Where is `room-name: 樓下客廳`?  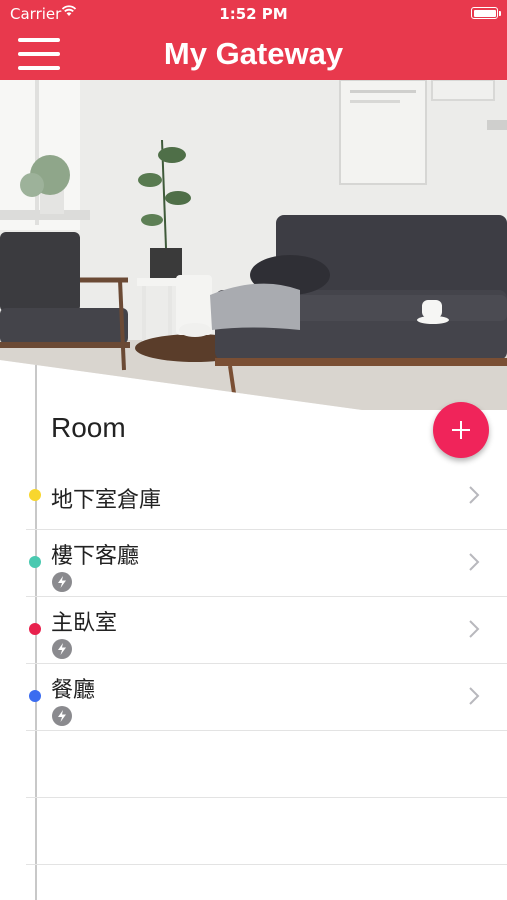 room-name: 樓下客廳 is located at coordinates (95, 556).